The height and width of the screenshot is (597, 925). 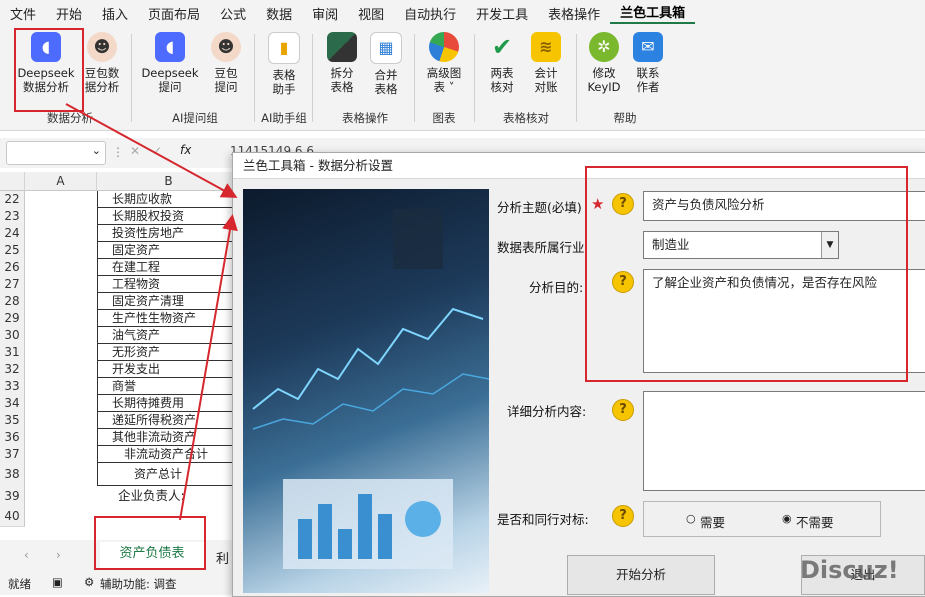 What do you see at coordinates (12, 370) in the screenshot?
I see `row-header: 32` at bounding box center [12, 370].